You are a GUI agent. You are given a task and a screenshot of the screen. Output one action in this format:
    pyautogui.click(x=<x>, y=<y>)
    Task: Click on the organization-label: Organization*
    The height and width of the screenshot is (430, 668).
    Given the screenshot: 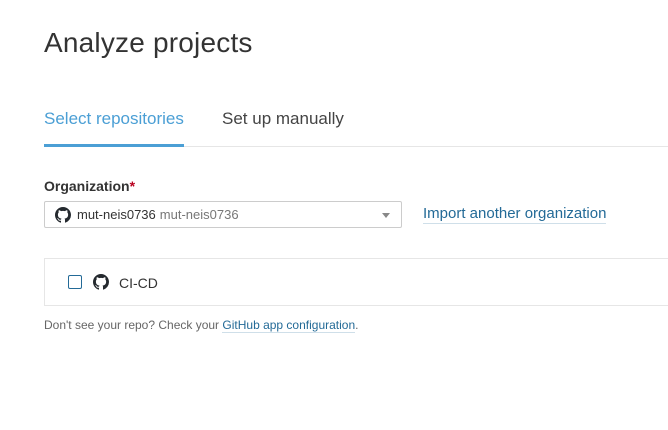 What is the action you would take?
    pyautogui.click(x=89, y=186)
    